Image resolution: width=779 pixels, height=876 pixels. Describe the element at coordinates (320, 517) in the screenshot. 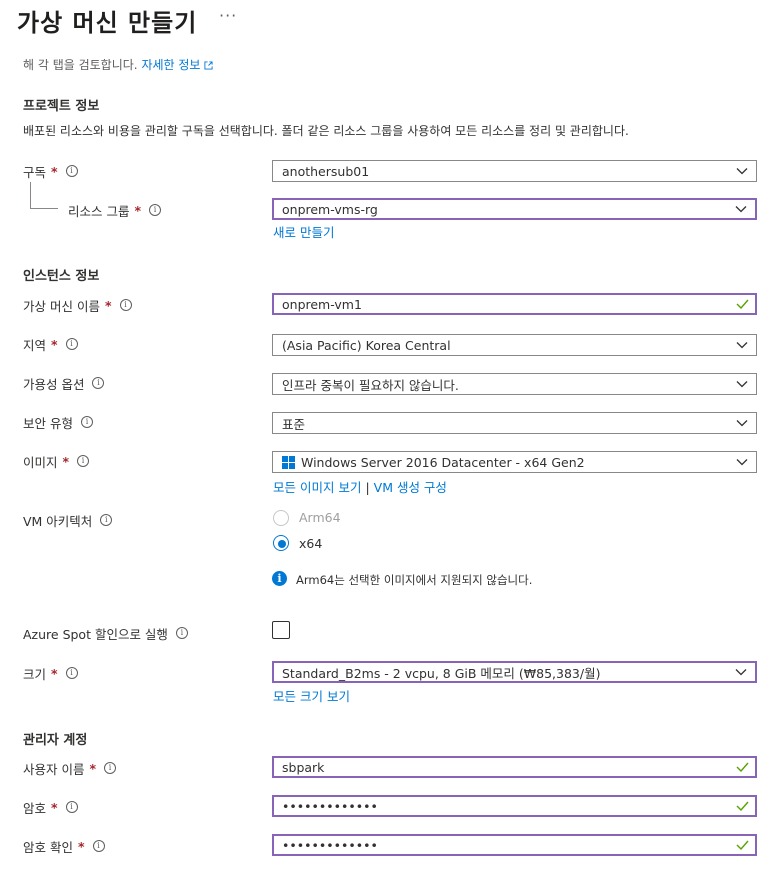

I see `arm64-label: Arm64` at that location.